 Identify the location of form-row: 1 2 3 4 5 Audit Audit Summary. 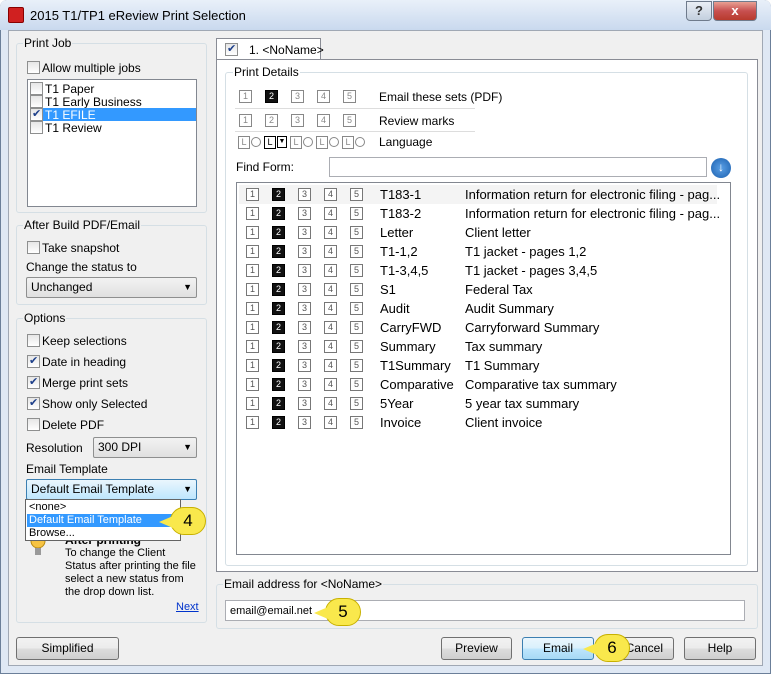
(478, 308).